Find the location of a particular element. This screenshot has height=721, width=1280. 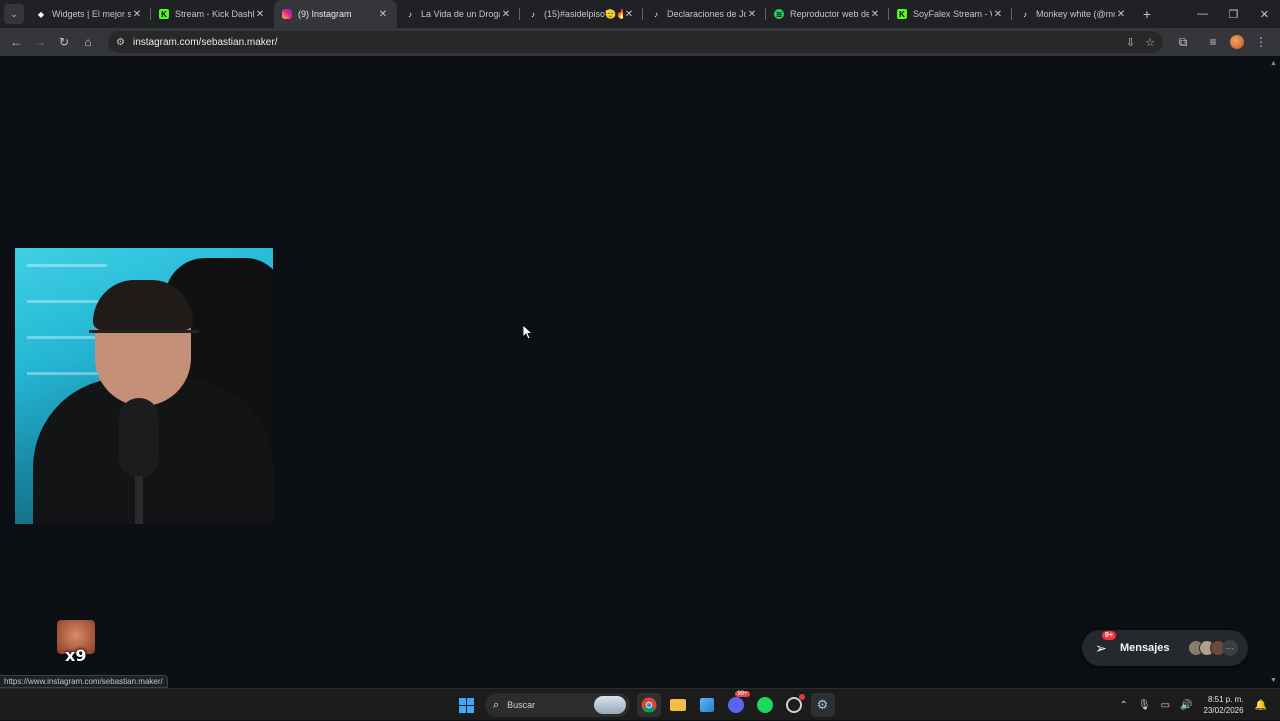

search-icon: ⌕ is located at coordinates (496, 705).